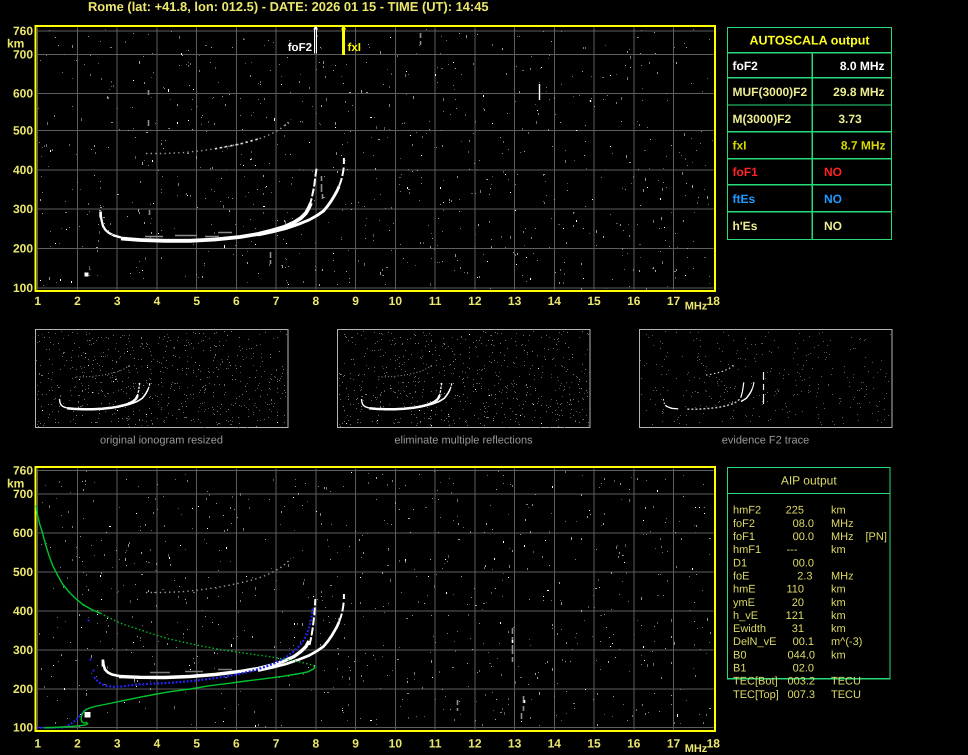 This screenshot has height=755, width=968. What do you see at coordinates (804, 576) in the screenshot?
I see `svg-text: 2.3` at bounding box center [804, 576].